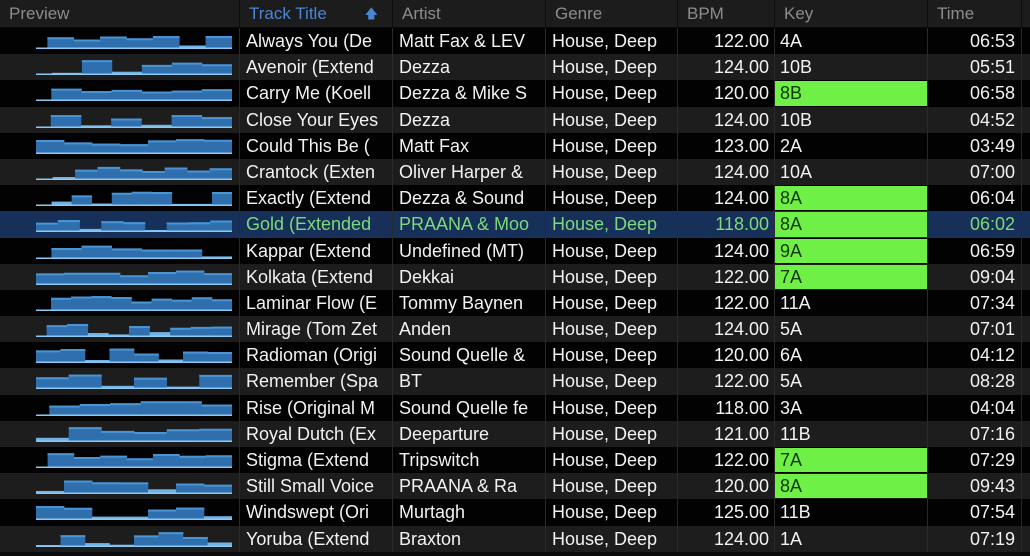 This screenshot has height=556, width=1030. I want to click on header-key: Key, so click(851, 13).